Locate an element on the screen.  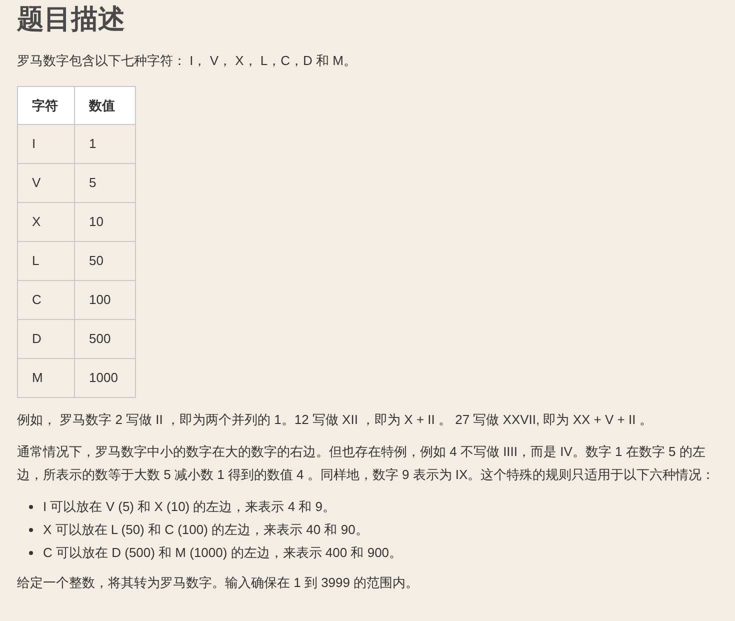
table-cell: V is located at coordinates (46, 183).